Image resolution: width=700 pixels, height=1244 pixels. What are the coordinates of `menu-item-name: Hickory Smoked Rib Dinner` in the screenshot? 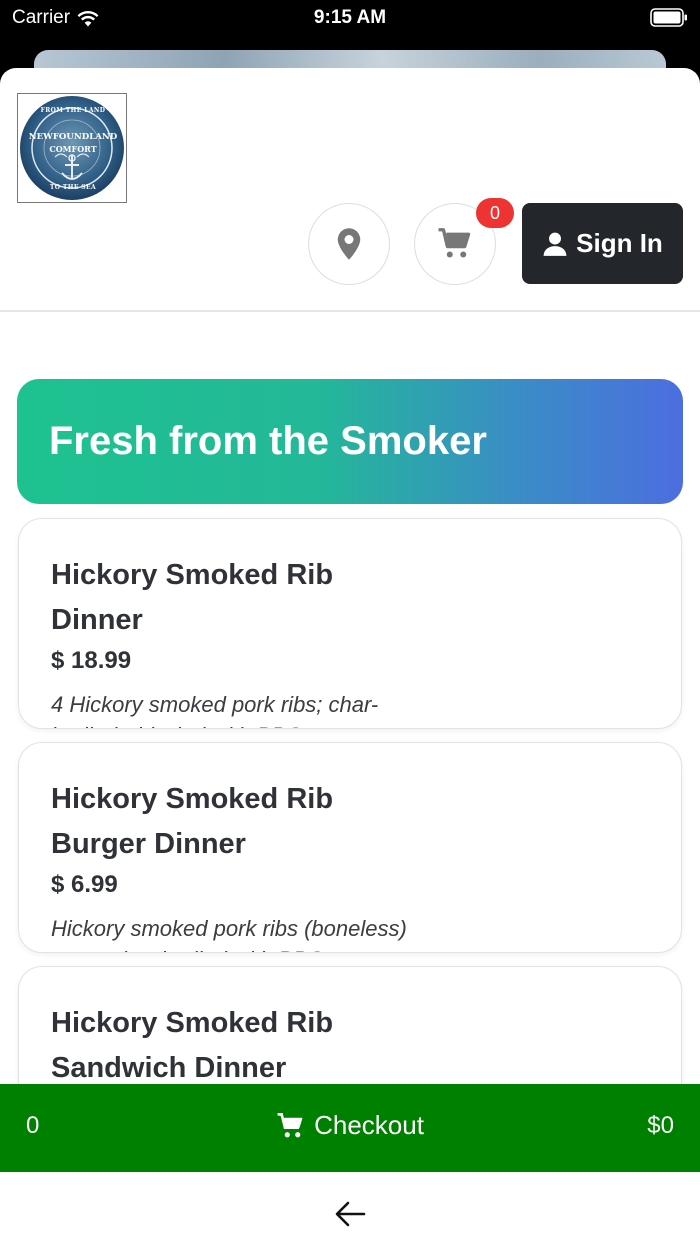 It's located at (192, 597).